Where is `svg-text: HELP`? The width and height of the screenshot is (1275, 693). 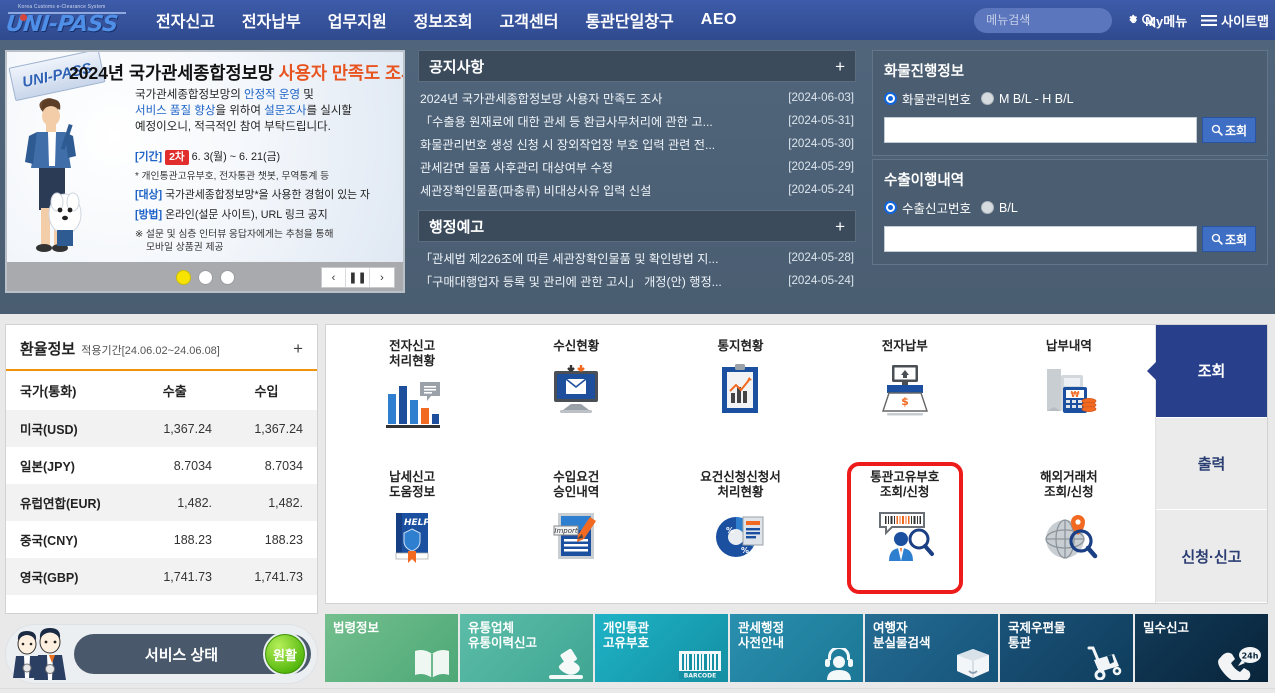 svg-text: HELP is located at coordinates (417, 523).